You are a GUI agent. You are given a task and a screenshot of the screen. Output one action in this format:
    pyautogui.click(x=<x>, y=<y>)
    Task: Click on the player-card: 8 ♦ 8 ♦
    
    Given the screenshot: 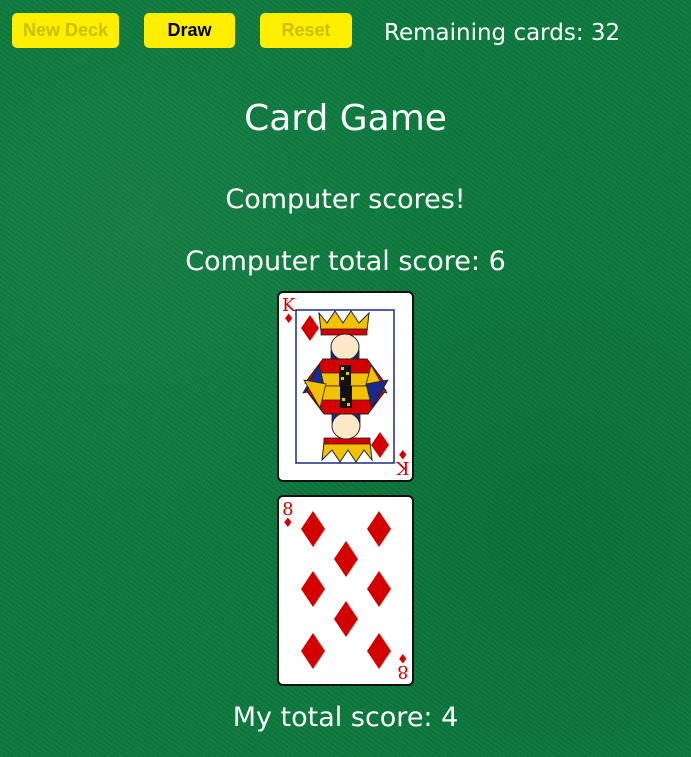 What is the action you would take?
    pyautogui.click(x=345, y=590)
    